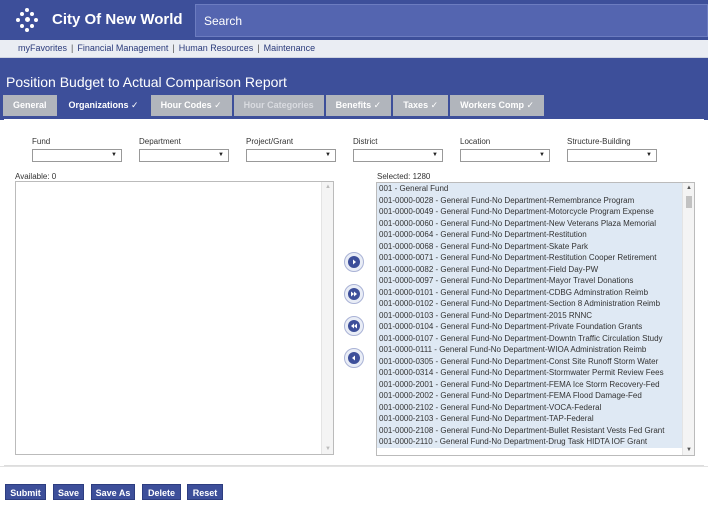  I want to click on double-arrow-right-icon, so click(354, 294).